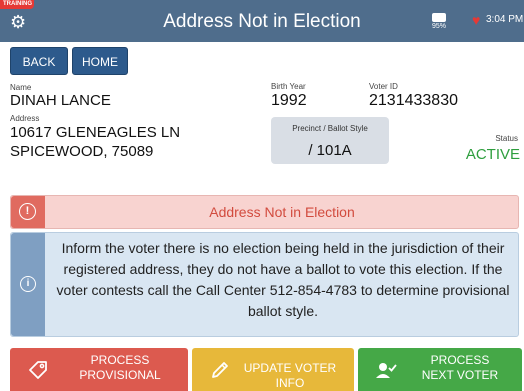  Describe the element at coordinates (120, 360) in the screenshot. I see `process-provisional-line1: PROCESS` at that location.